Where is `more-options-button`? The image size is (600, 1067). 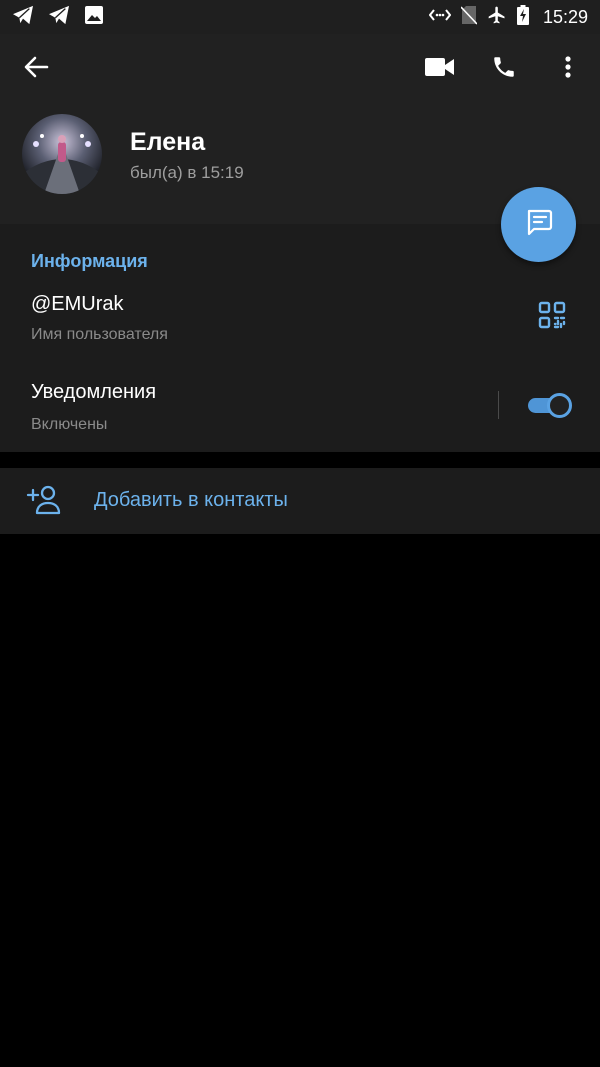
more-options-button is located at coordinates (568, 69).